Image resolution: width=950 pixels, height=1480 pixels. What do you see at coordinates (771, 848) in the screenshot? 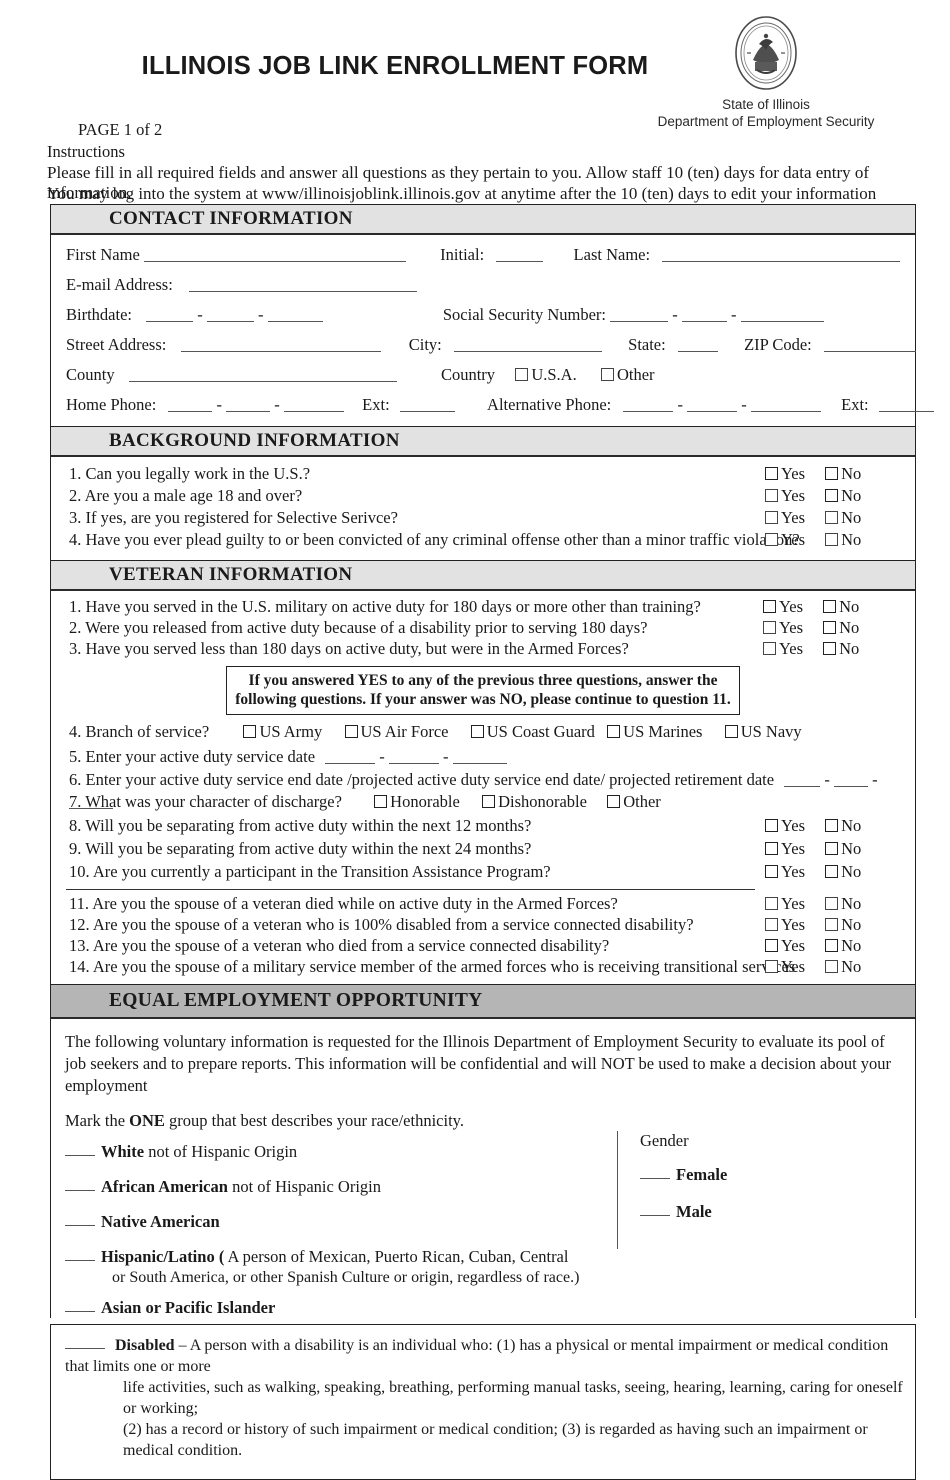
I see `veteran-q9-yes-checkbox` at bounding box center [771, 848].